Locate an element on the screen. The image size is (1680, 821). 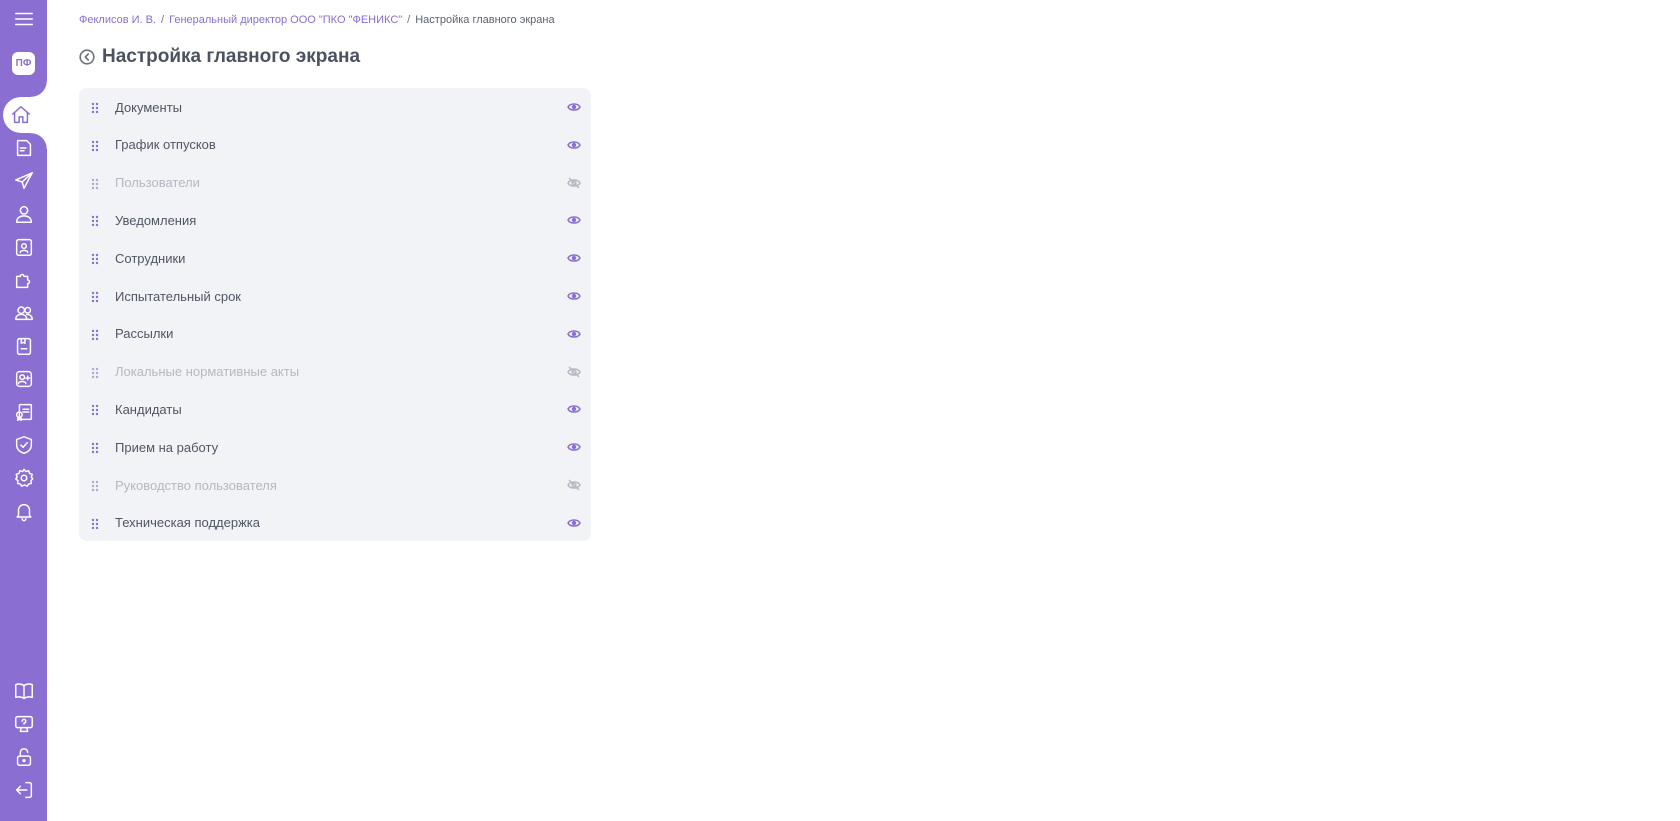
widget-row: Сотрудники is located at coordinates (335, 258).